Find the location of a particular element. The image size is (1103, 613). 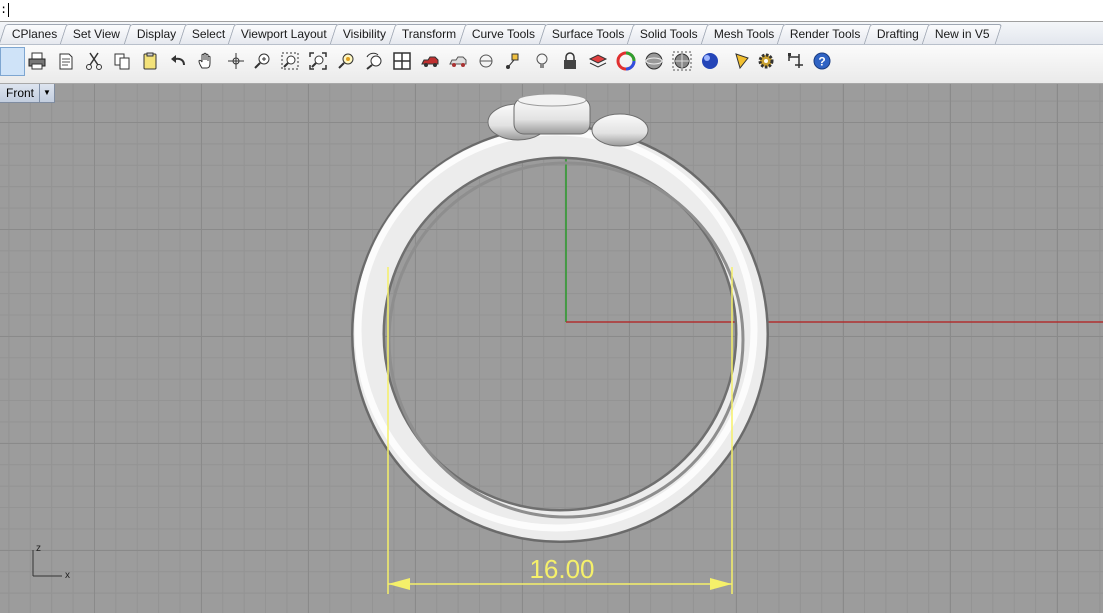

chevron-down-icon: ▼ is located at coordinates (46, 93).